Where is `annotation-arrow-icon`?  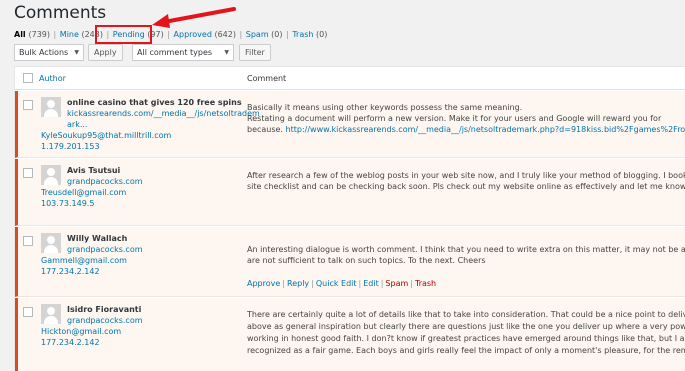 annotation-arrow-icon is located at coordinates (194, 17).